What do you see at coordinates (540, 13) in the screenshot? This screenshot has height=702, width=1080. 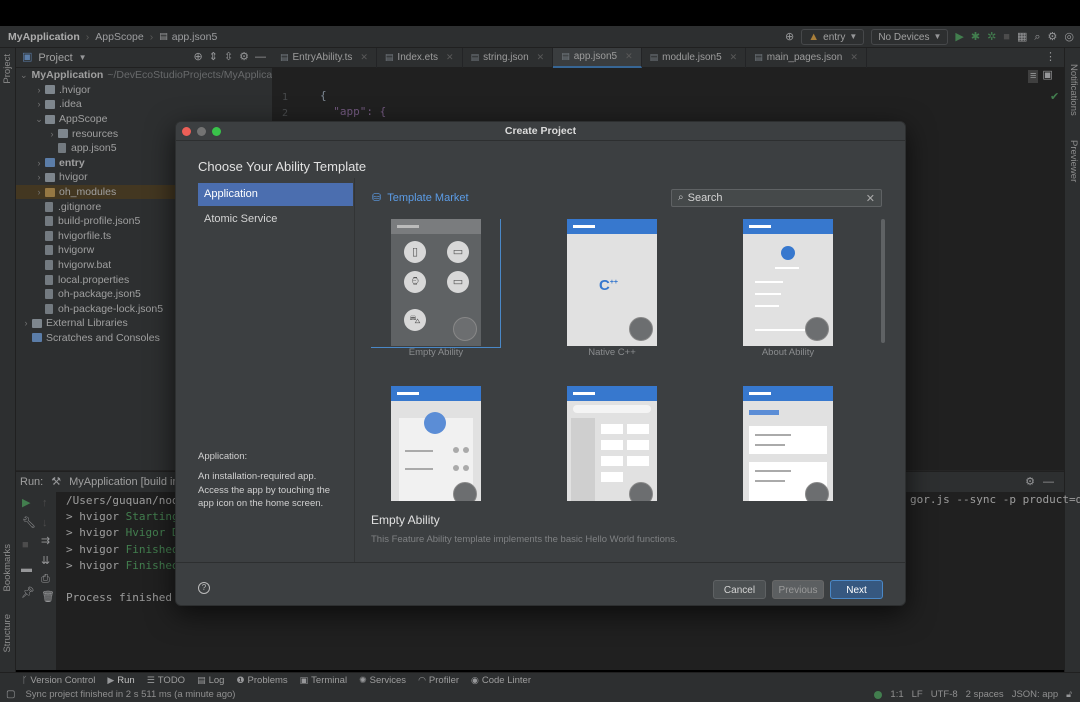 I see `top-black-strip` at bounding box center [540, 13].